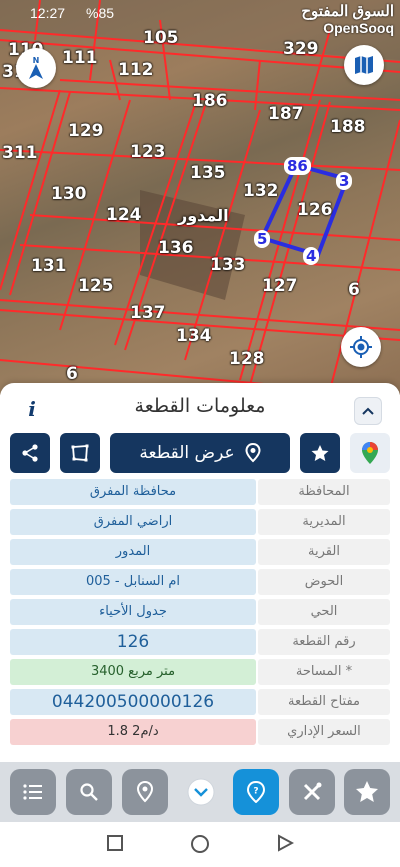 Image resolution: width=400 pixels, height=867 pixels. I want to click on parcel-info-tab-button: ?, so click(256, 792).